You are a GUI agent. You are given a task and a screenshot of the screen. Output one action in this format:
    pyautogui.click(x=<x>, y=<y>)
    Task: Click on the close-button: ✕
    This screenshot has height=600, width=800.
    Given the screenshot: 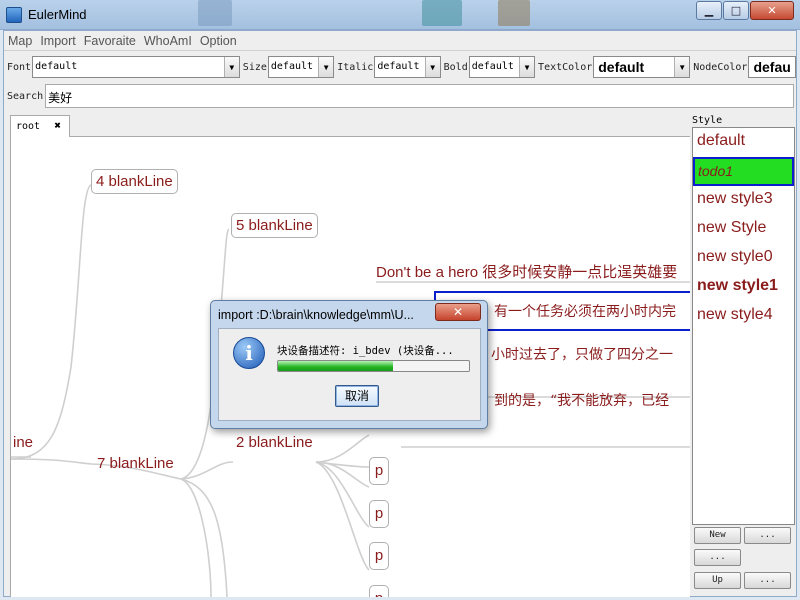 What is the action you would take?
    pyautogui.click(x=772, y=10)
    